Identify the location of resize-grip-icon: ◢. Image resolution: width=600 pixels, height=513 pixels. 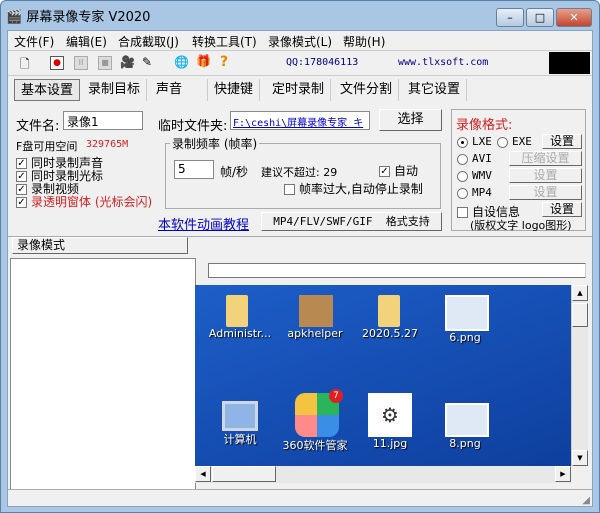
(586, 500).